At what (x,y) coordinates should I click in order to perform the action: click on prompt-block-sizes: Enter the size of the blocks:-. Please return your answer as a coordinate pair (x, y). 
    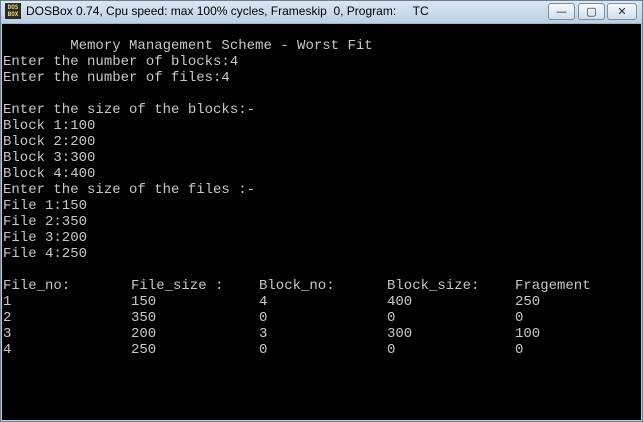
    Looking at the image, I should click on (129, 110).